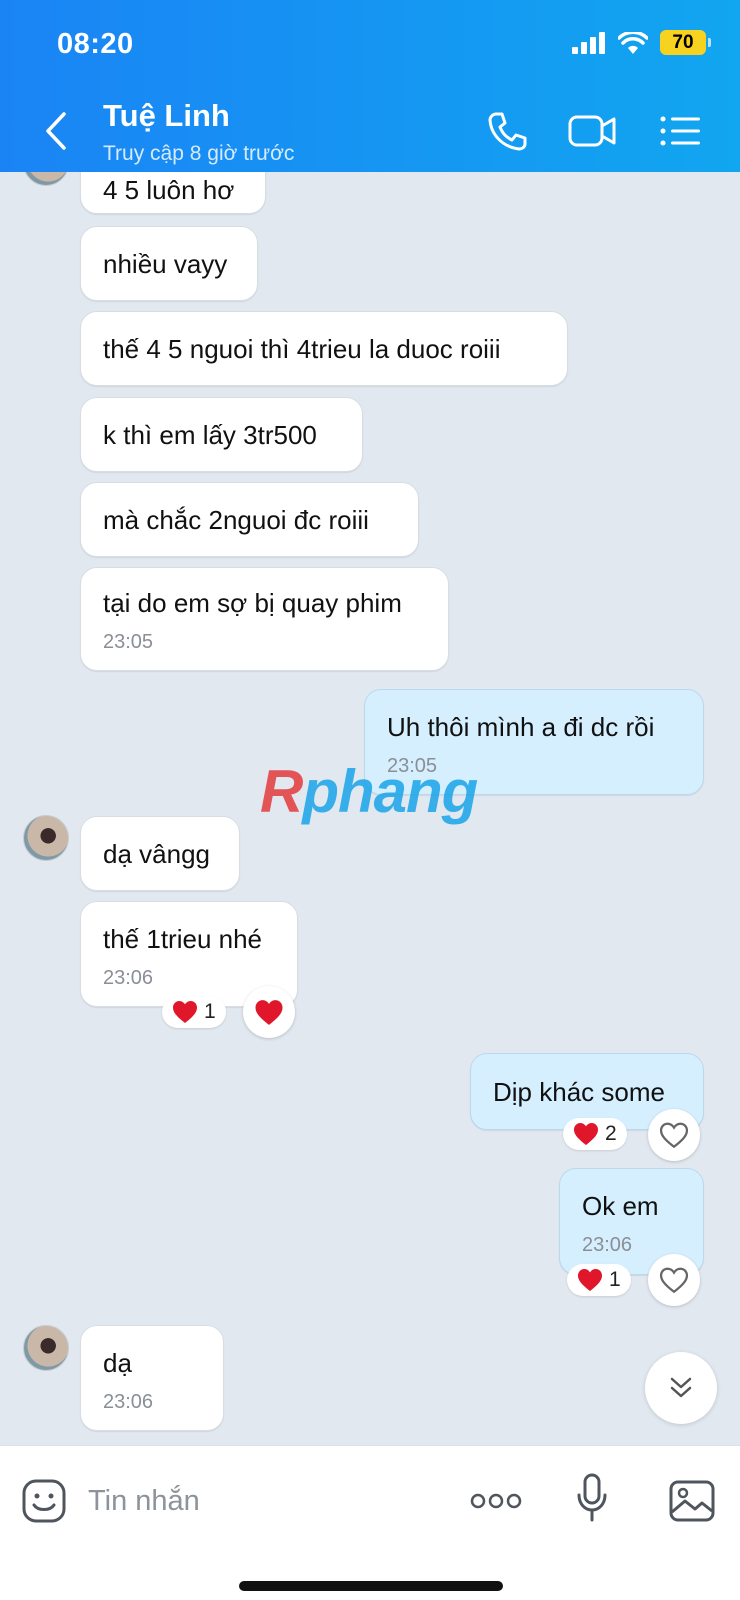  I want to click on menu-list-icon, so click(680, 131).